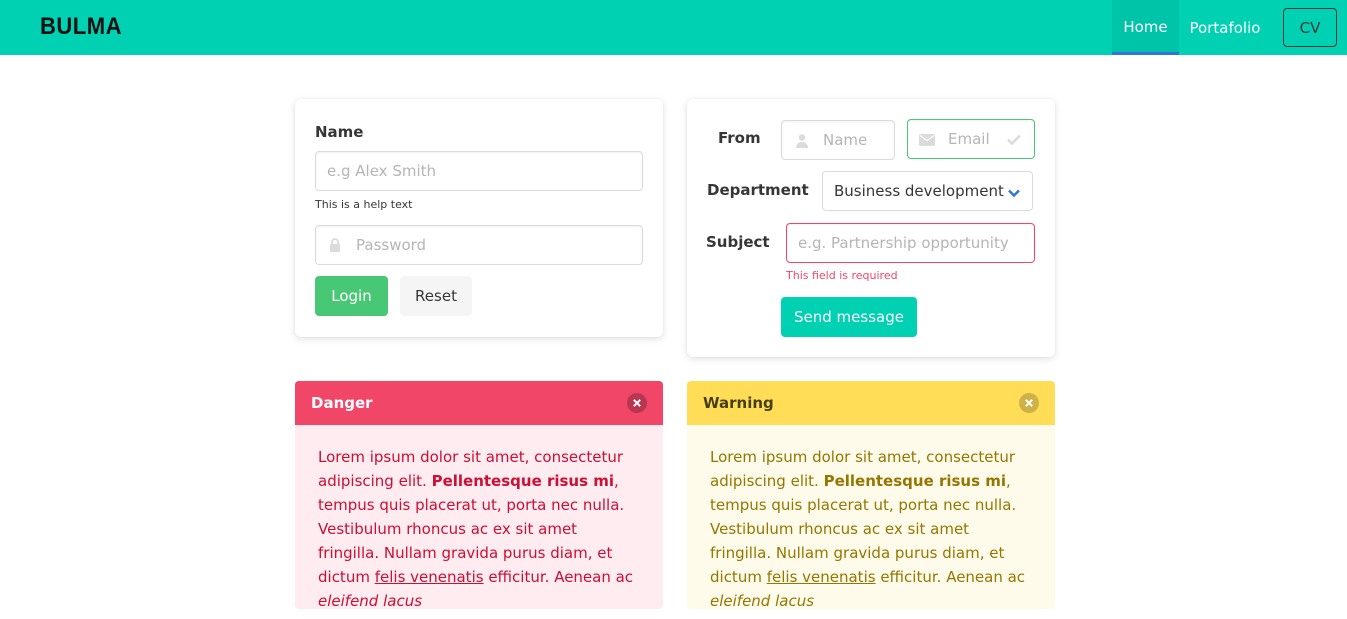  What do you see at coordinates (339, 132) in the screenshot?
I see `name-label: Name` at bounding box center [339, 132].